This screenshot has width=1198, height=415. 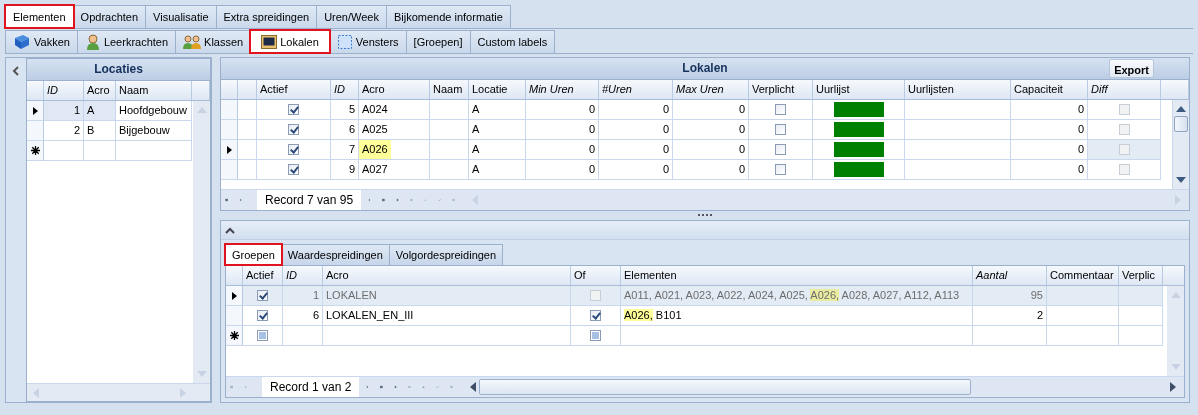 I want to click on column-header: Uurlijsten, so click(x=958, y=89).